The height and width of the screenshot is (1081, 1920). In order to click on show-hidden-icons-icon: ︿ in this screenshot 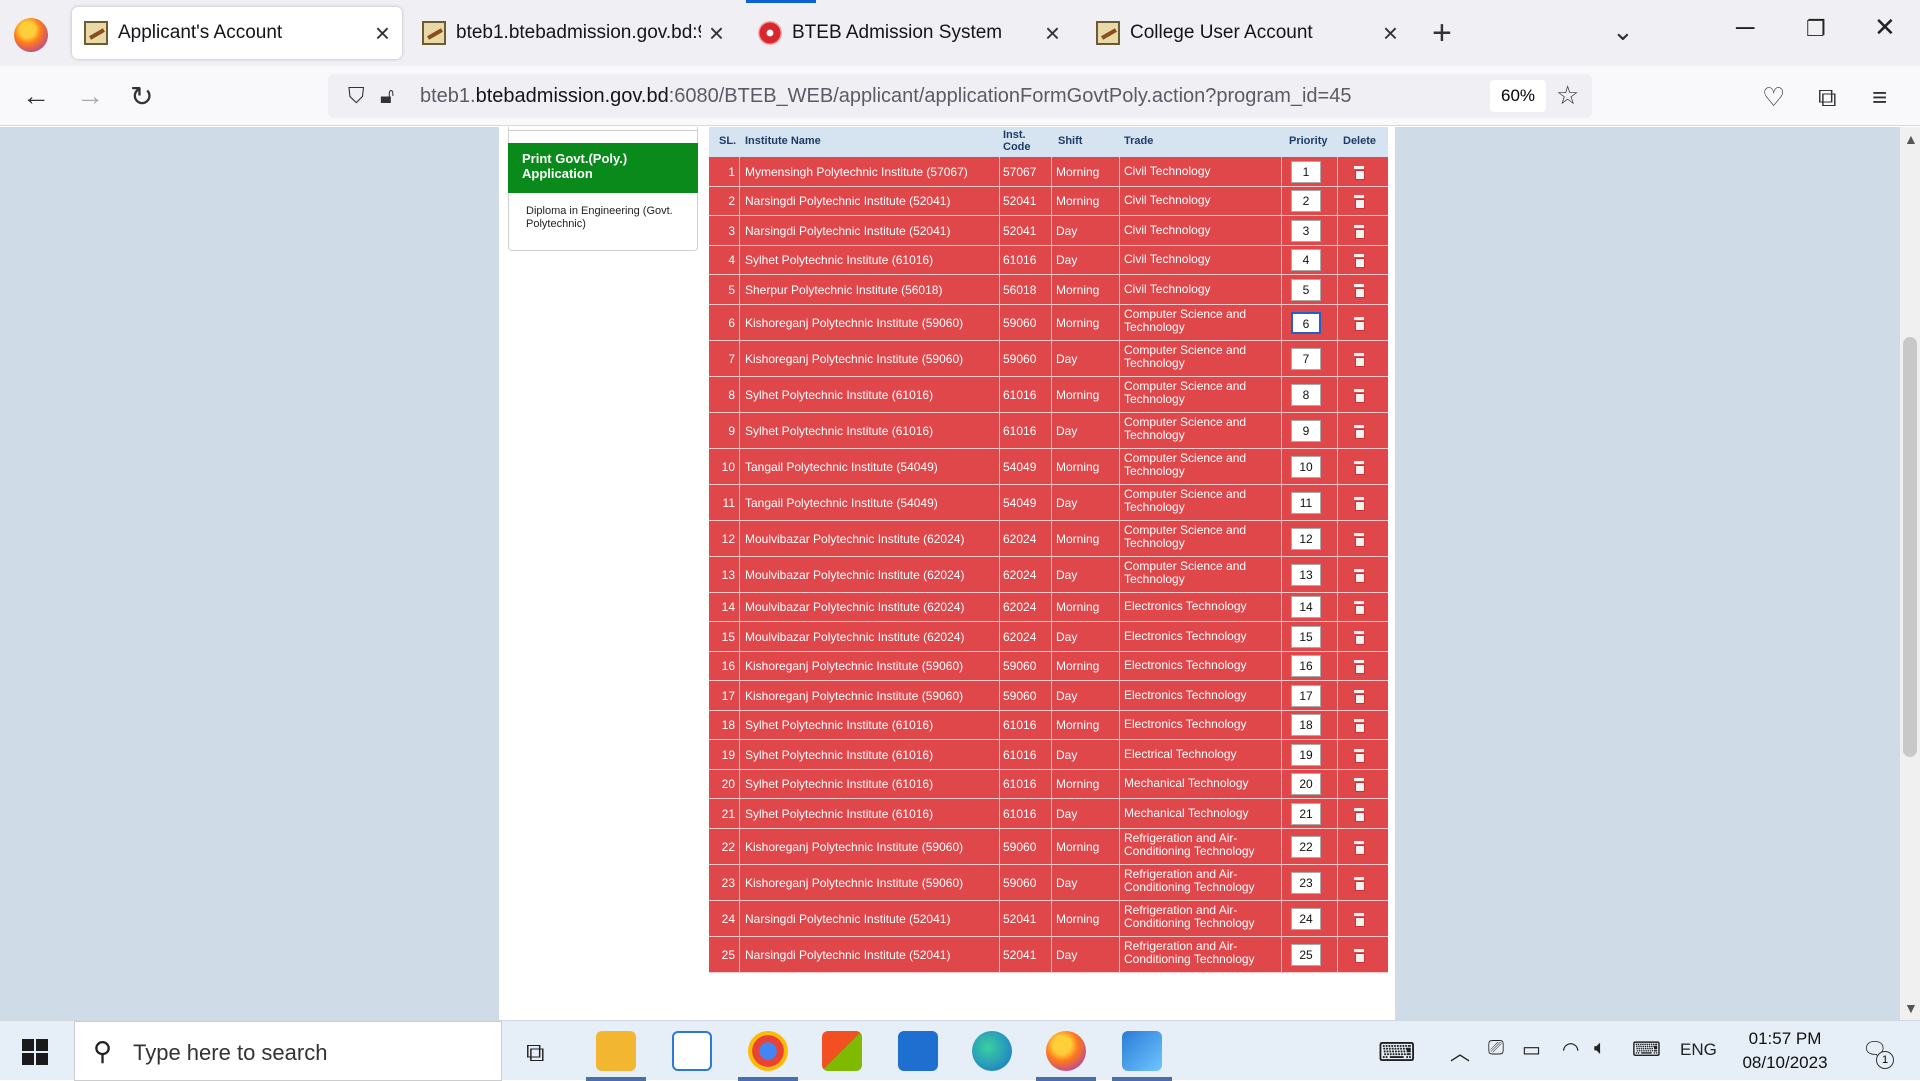, I will do `click(1460, 1051)`.